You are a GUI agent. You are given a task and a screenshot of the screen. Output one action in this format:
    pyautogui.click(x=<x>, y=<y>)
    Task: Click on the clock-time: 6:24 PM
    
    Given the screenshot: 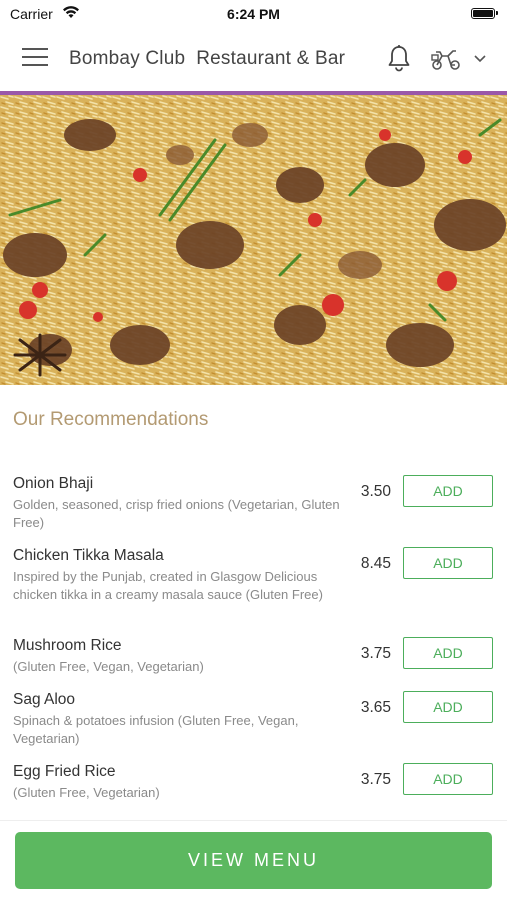 What is the action you would take?
    pyautogui.click(x=253, y=14)
    